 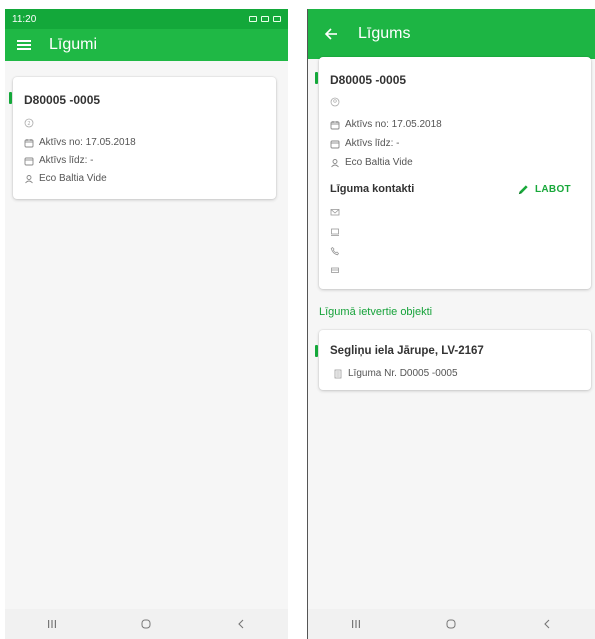 I want to click on page-title: Līgumi, so click(x=73, y=44).